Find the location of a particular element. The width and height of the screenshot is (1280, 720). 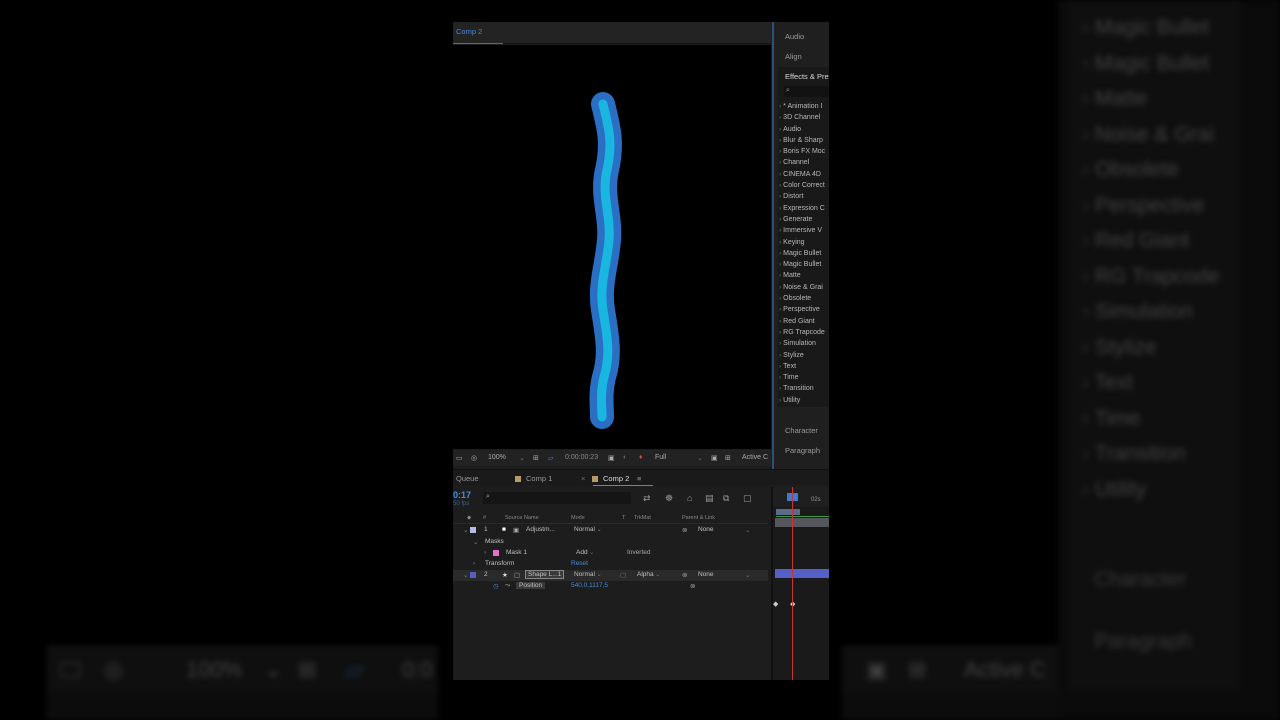

effect-category-item: › Noise & Grai is located at coordinates (804, 287).